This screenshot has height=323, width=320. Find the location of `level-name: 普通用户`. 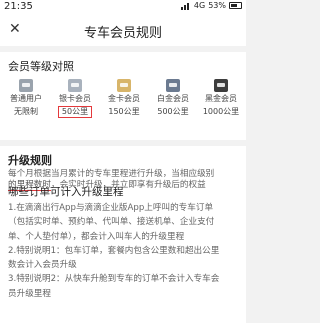

level-name: 普通用户 is located at coordinates (26, 98).